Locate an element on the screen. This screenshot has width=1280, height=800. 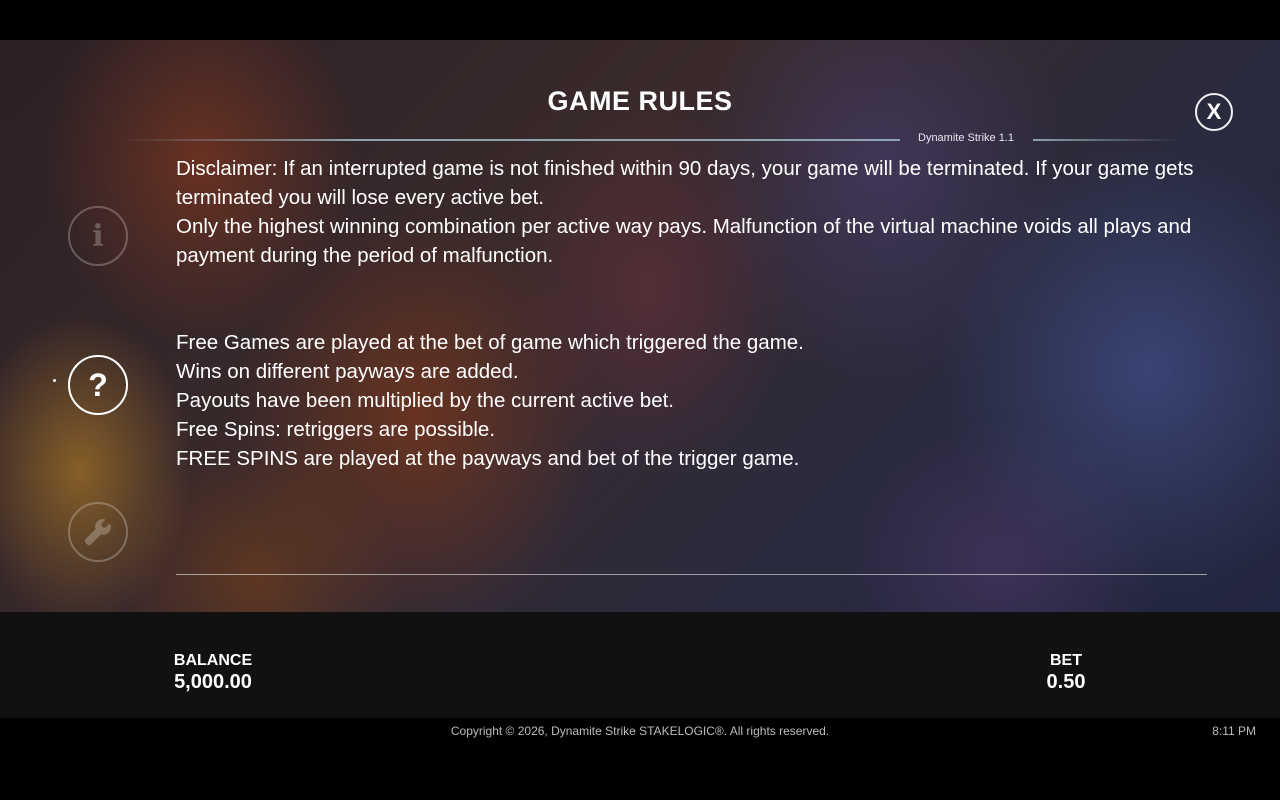
info-icon: i is located at coordinates (98, 236).